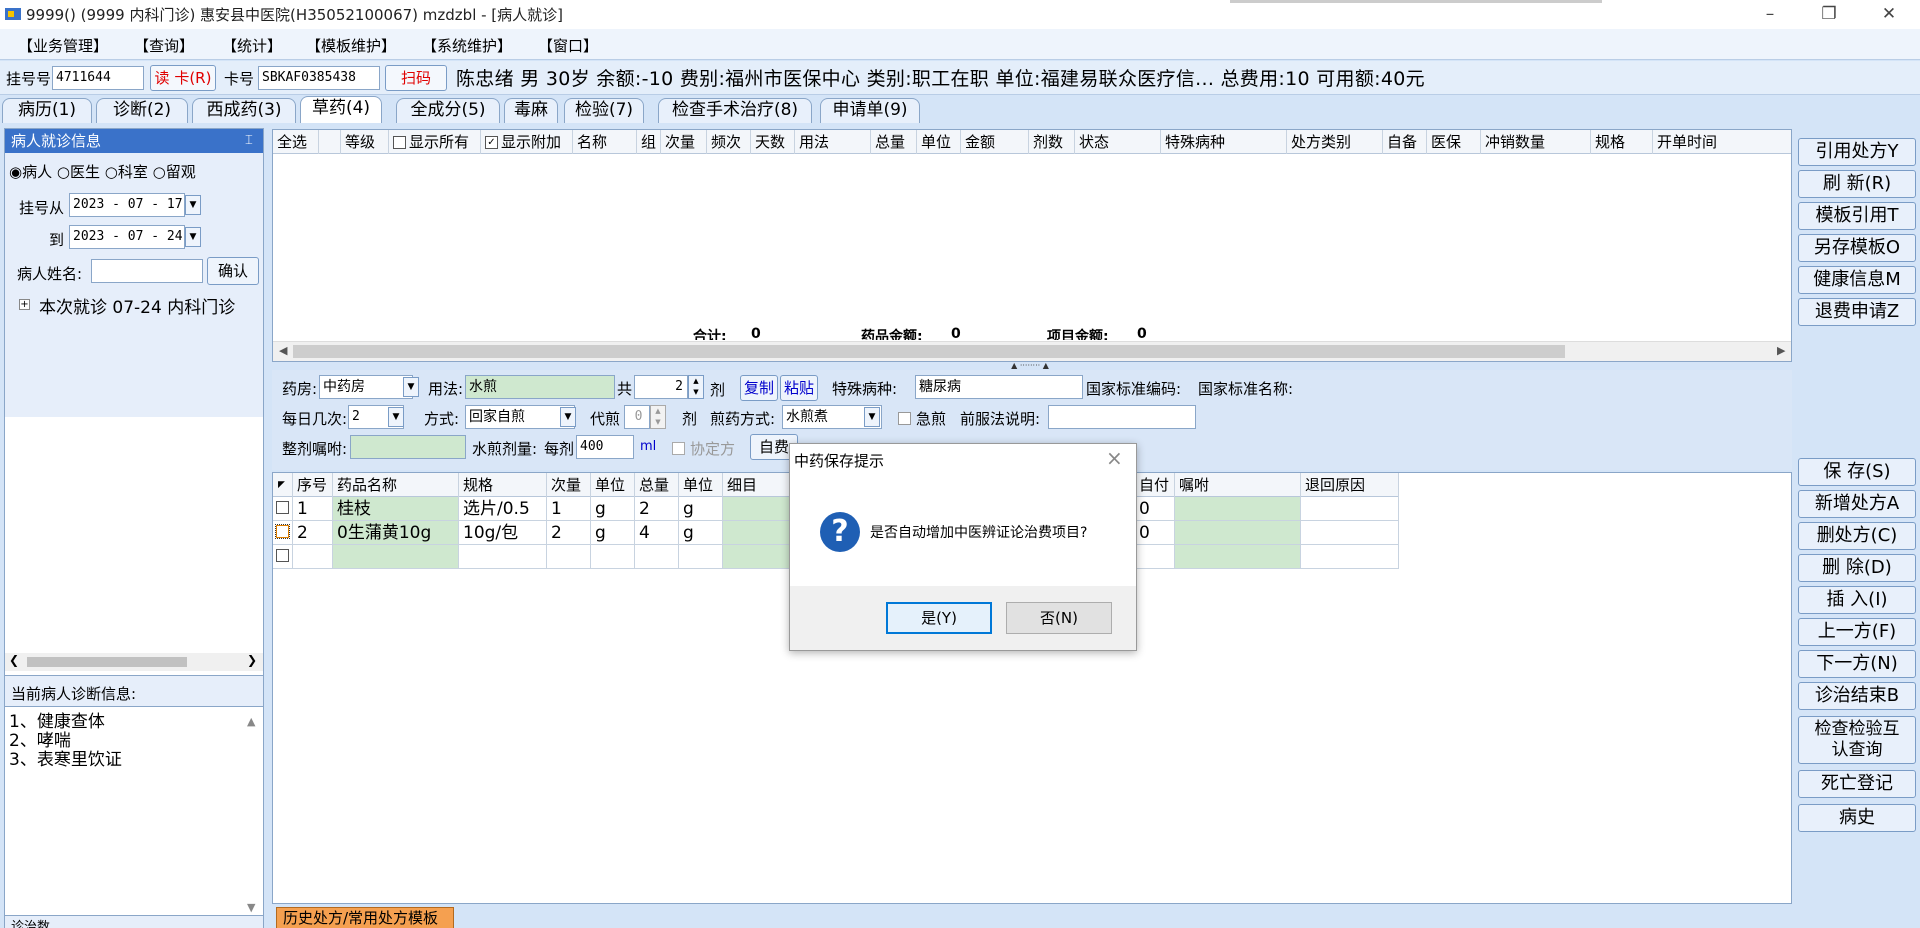 The image size is (1920, 928). What do you see at coordinates (164, 45) in the screenshot?
I see `menu-query: 【查询】` at bounding box center [164, 45].